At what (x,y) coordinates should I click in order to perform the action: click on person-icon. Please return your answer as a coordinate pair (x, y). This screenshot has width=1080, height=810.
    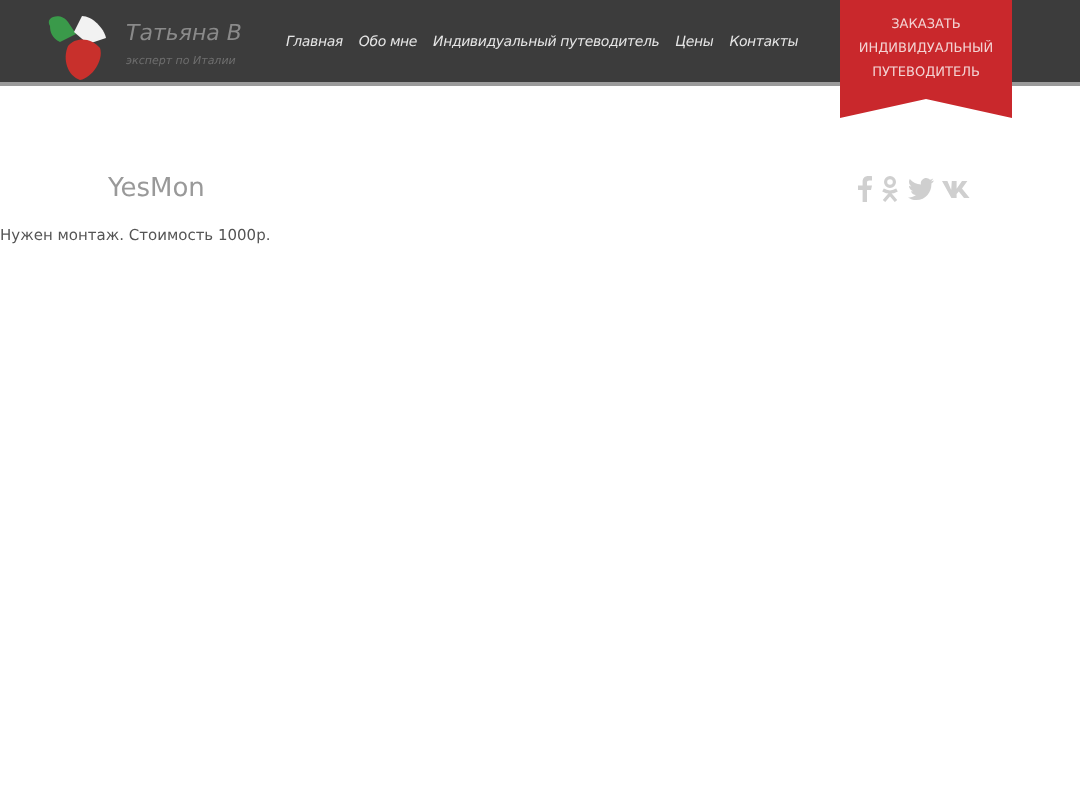
    Looking at the image, I should click on (890, 189).